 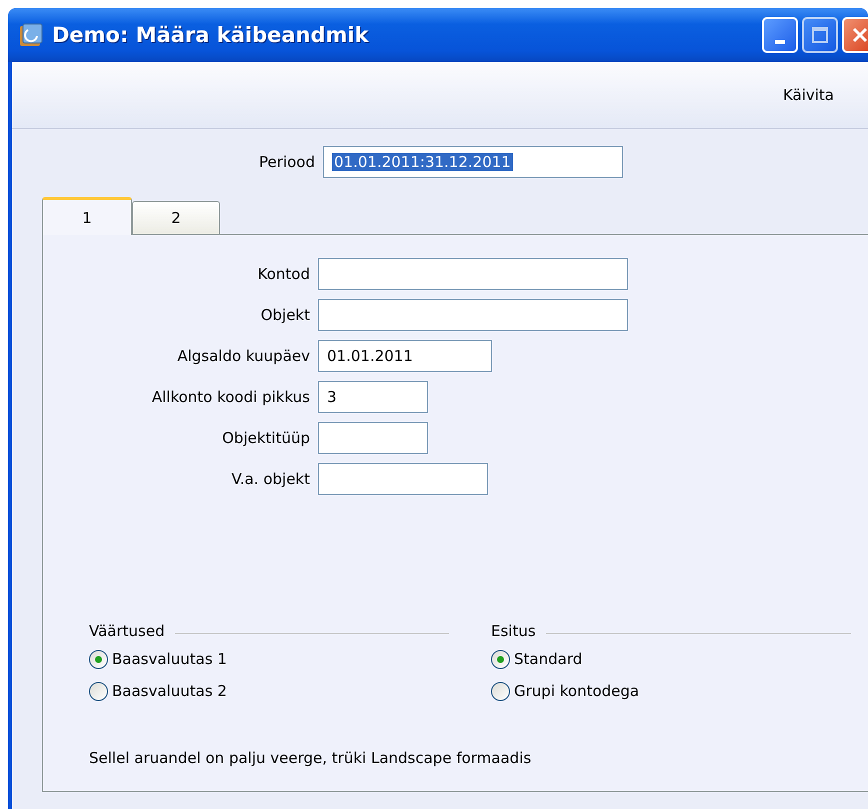 I want to click on radio-option: Baasvaluutas 1, so click(x=158, y=659).